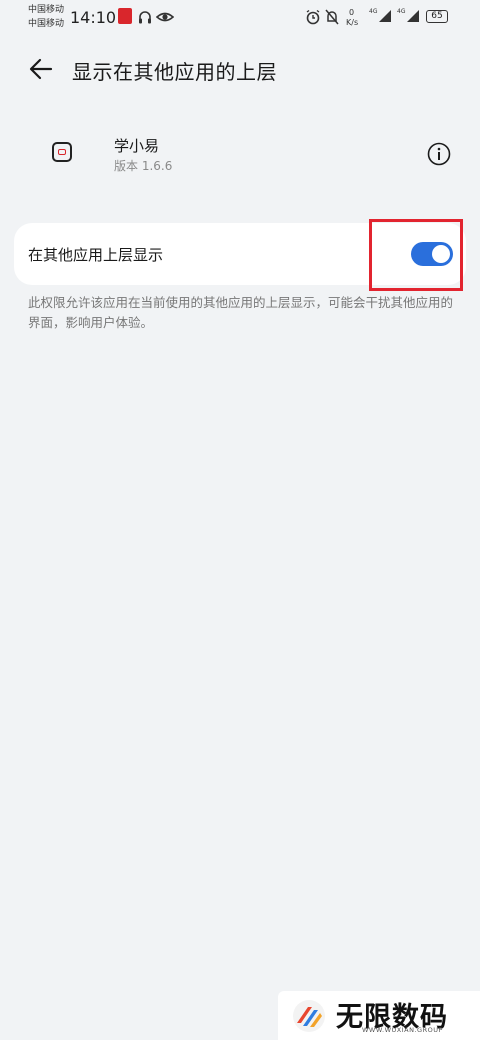 The width and height of the screenshot is (480, 1040). I want to click on page-title: 显示在其他应用的上层, so click(174, 72).